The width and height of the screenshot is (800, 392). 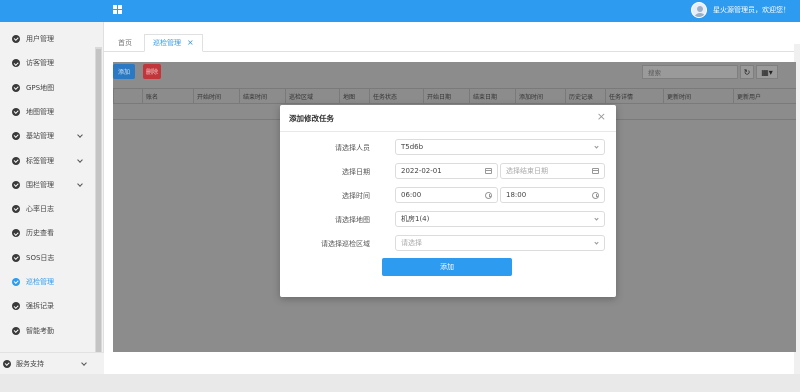 I want to click on sidebar-item: 历史查看, so click(x=47, y=233).